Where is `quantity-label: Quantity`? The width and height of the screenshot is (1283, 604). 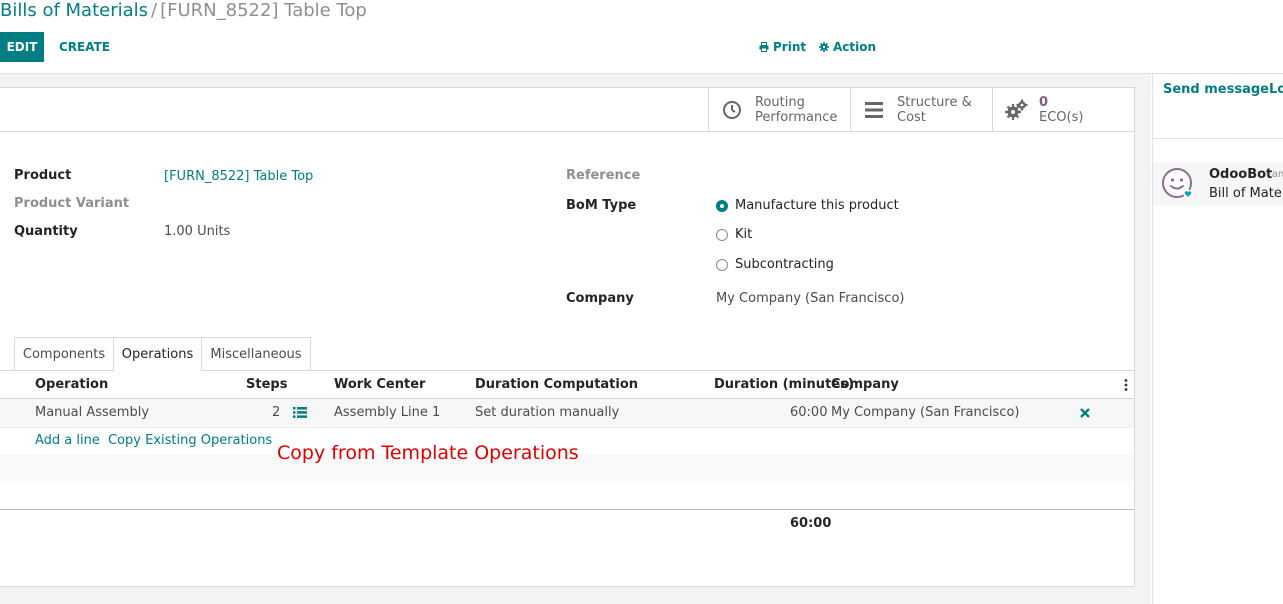 quantity-label: Quantity is located at coordinates (46, 231).